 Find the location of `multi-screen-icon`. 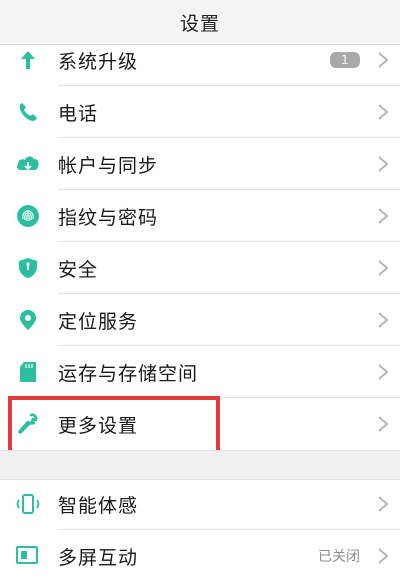

multi-screen-icon is located at coordinates (28, 556).